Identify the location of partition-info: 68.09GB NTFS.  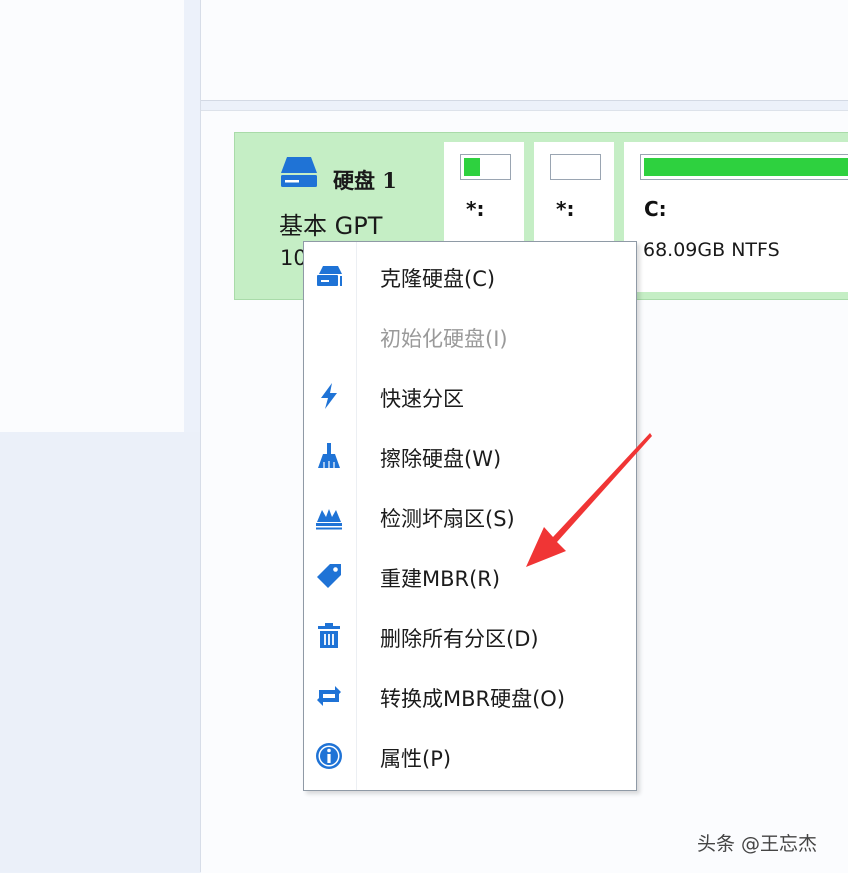
(711, 250).